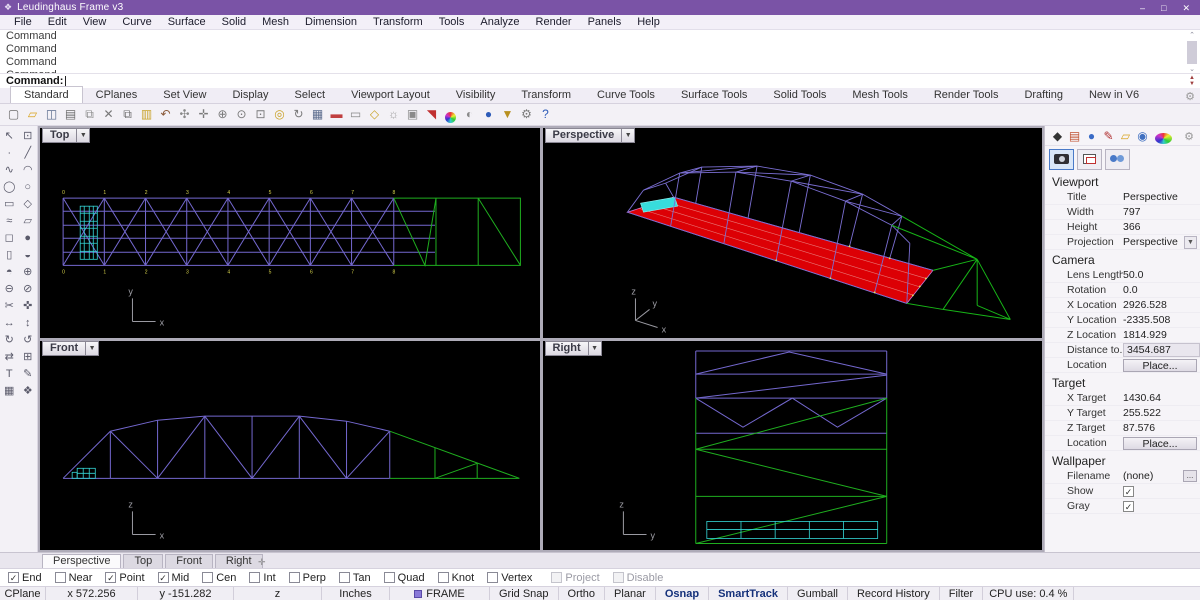 The image size is (1200, 600). What do you see at coordinates (136, 22) in the screenshot?
I see `menu-item: Curve` at bounding box center [136, 22].